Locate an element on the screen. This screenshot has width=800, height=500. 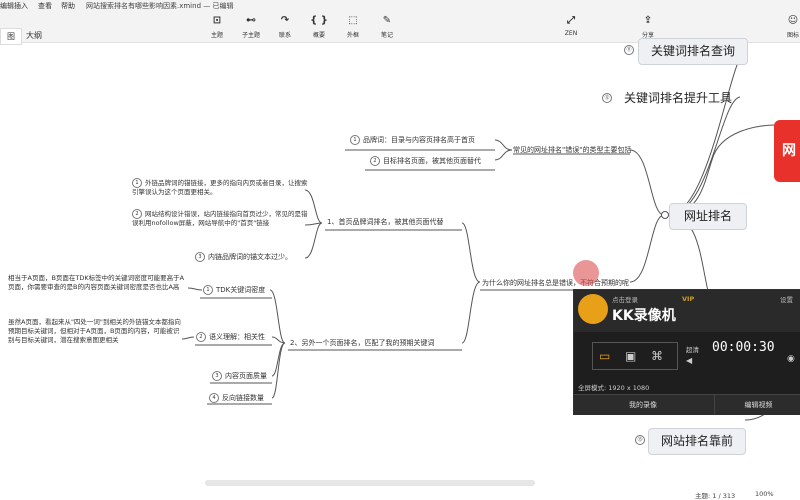
zoom-level: 100% is located at coordinates (764, 494).